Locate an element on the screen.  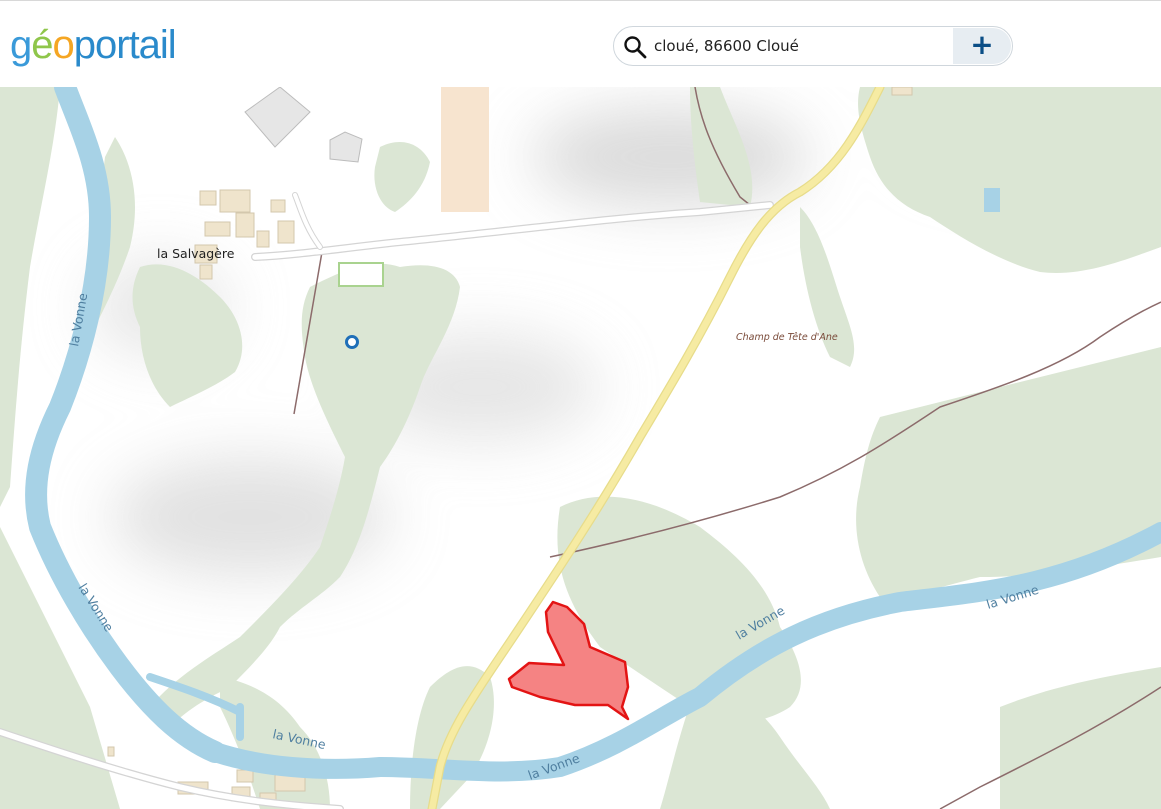
sports-field is located at coordinates (361, 274).